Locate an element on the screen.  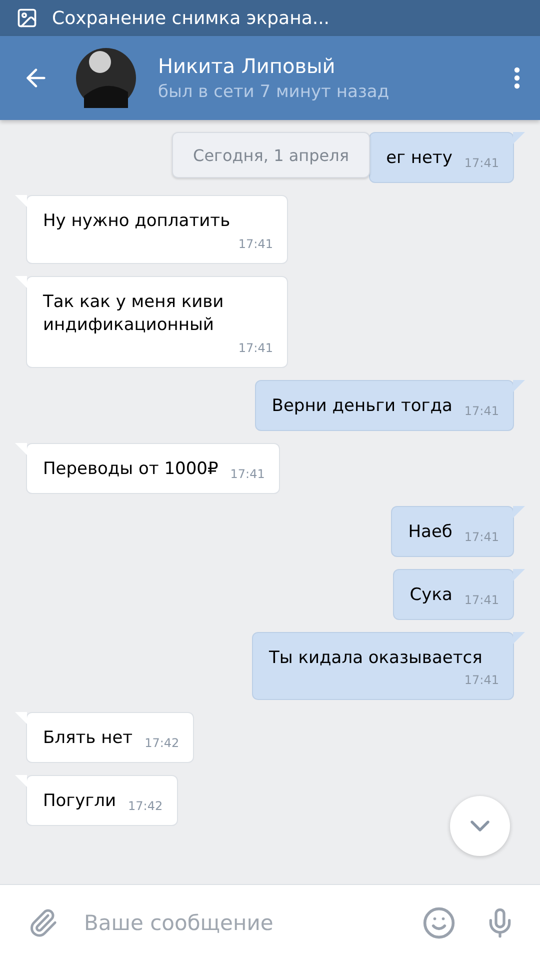
message-text: Ты кидала оказывается is located at coordinates (375, 658).